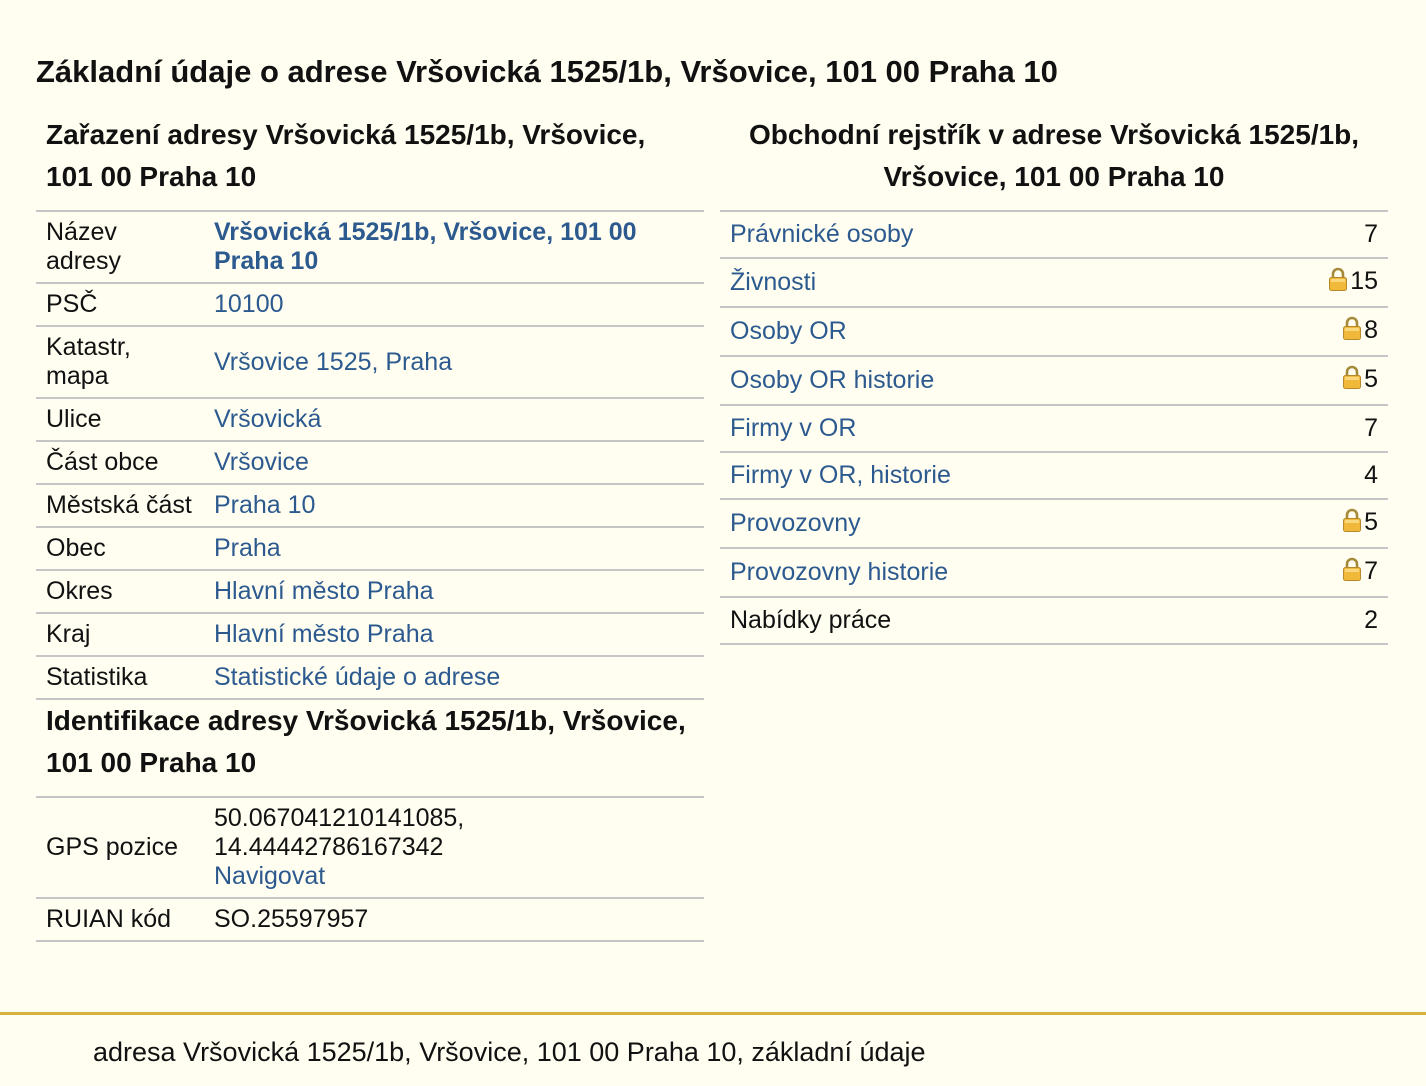 This screenshot has width=1426, height=1086. Describe the element at coordinates (999, 476) in the screenshot. I see `register-row-label-cell: Firmy v OR, historie` at that location.